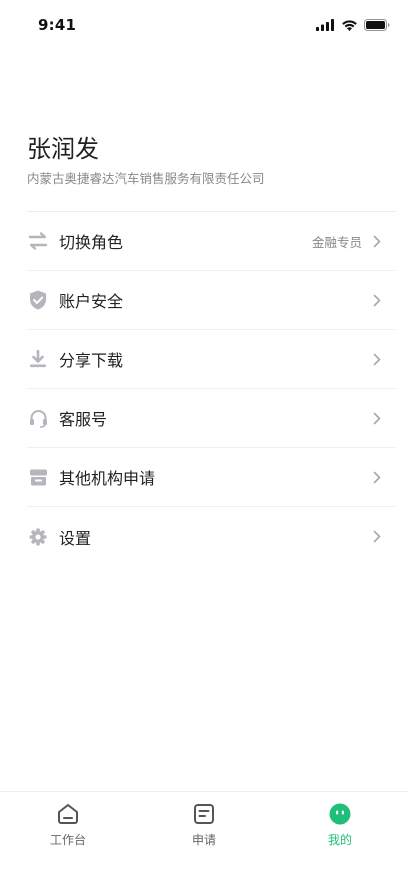  Describe the element at coordinates (38, 418) in the screenshot. I see `headset-icon` at that location.